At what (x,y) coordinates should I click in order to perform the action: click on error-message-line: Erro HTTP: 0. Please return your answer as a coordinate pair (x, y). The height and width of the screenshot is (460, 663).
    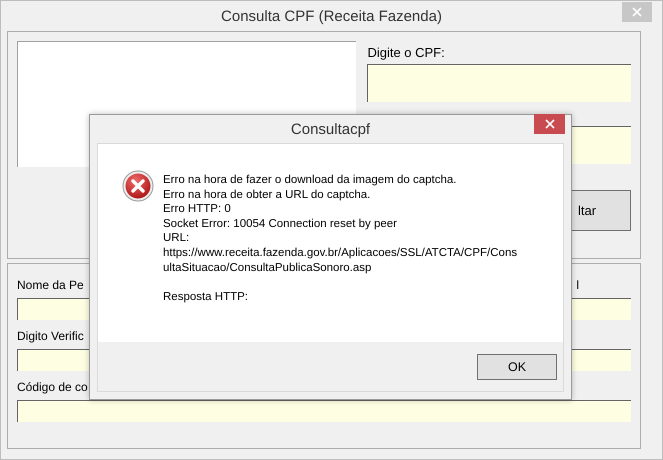
    Looking at the image, I should click on (197, 209).